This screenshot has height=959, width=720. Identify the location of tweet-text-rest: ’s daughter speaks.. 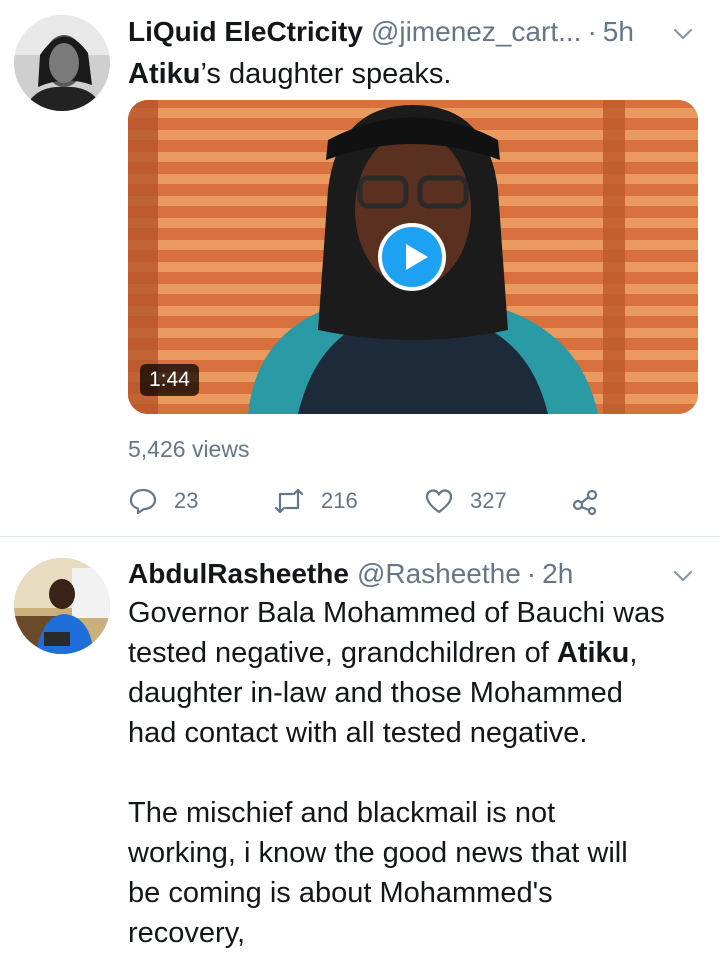
(326, 74).